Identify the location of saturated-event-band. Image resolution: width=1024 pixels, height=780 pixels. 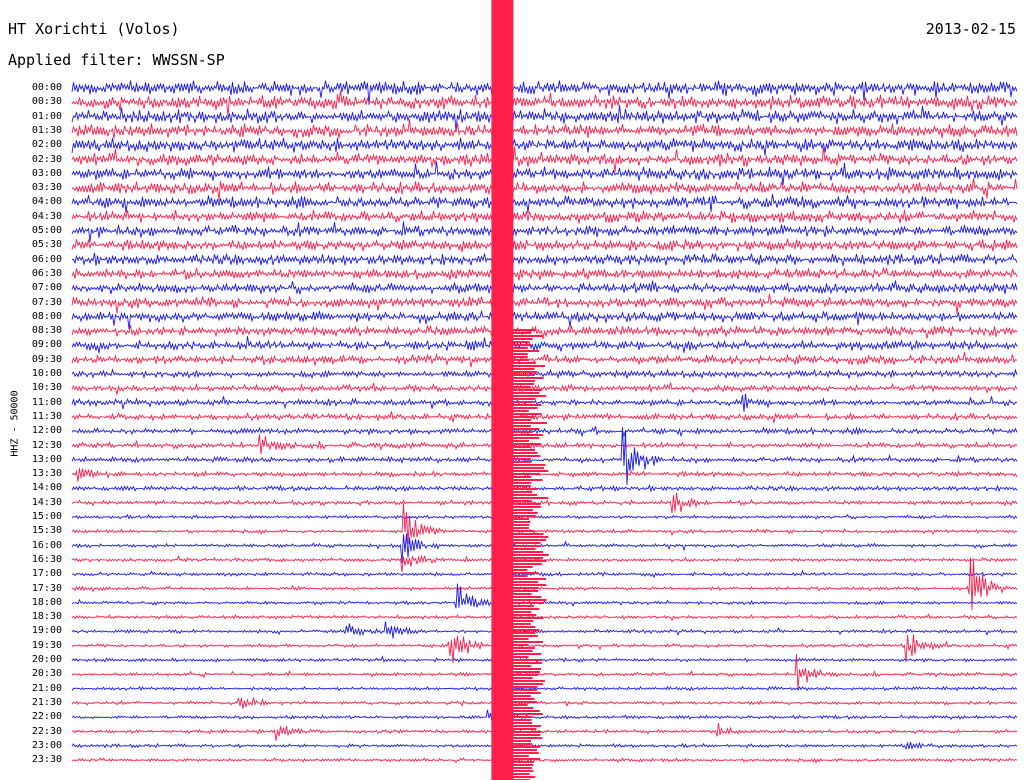
(502, 390).